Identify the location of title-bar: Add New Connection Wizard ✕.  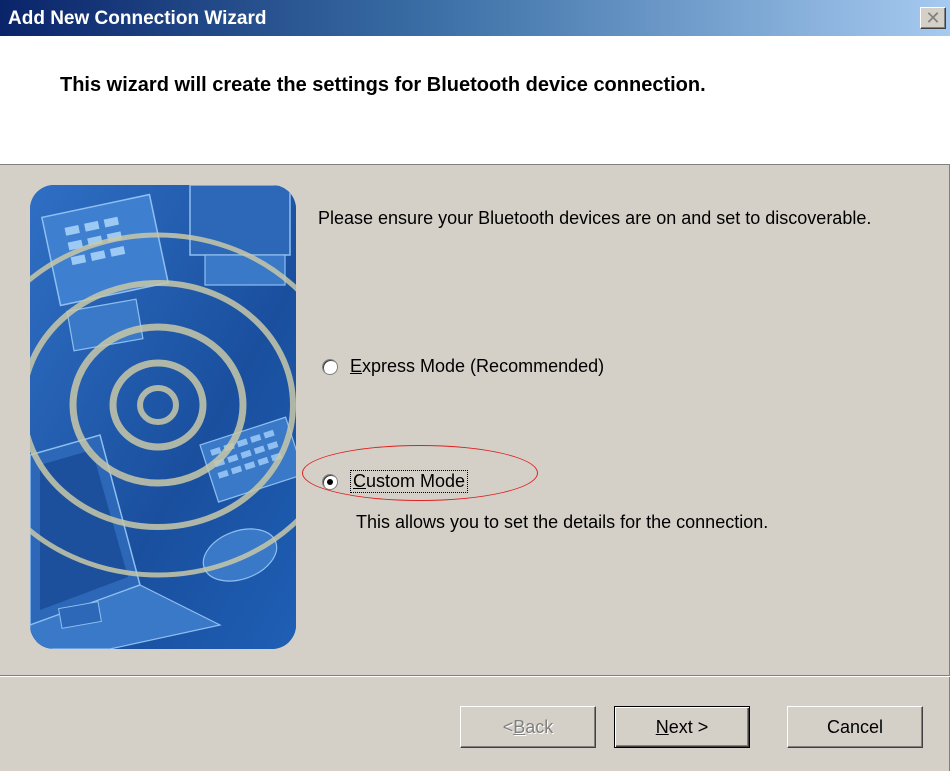
(475, 18).